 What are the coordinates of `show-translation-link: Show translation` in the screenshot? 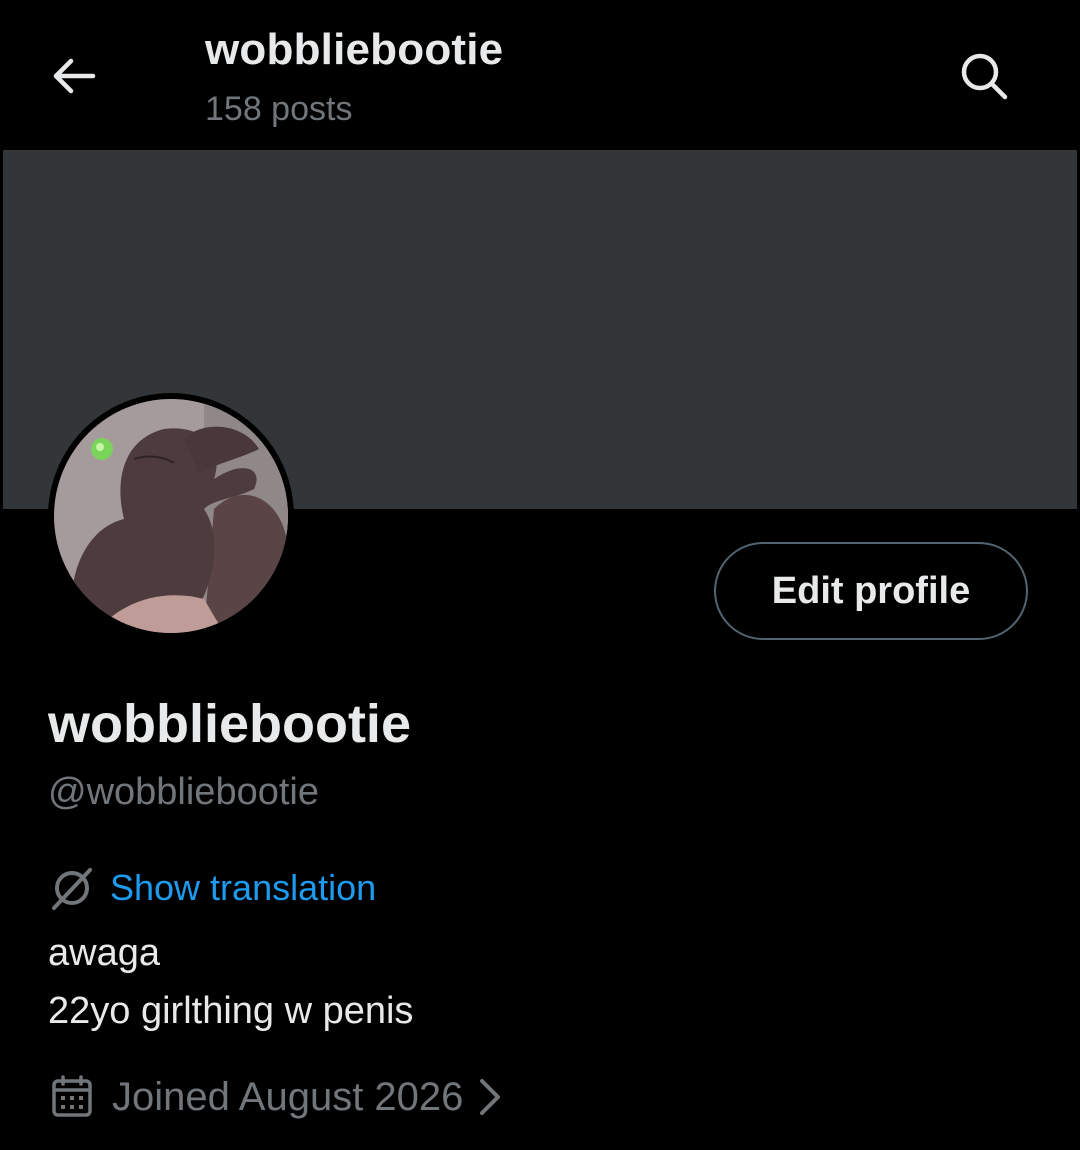 It's located at (212, 888).